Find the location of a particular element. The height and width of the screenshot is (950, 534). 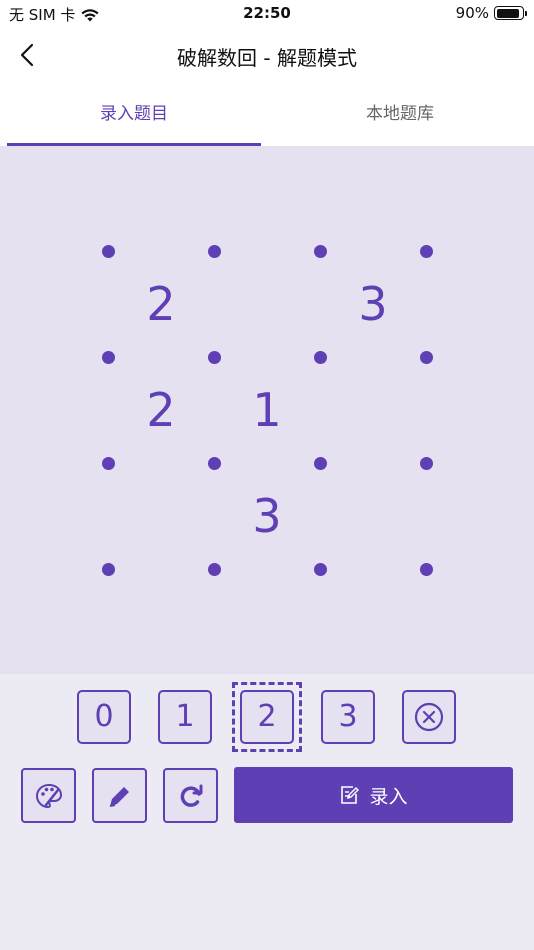

palette-button is located at coordinates (48, 795).